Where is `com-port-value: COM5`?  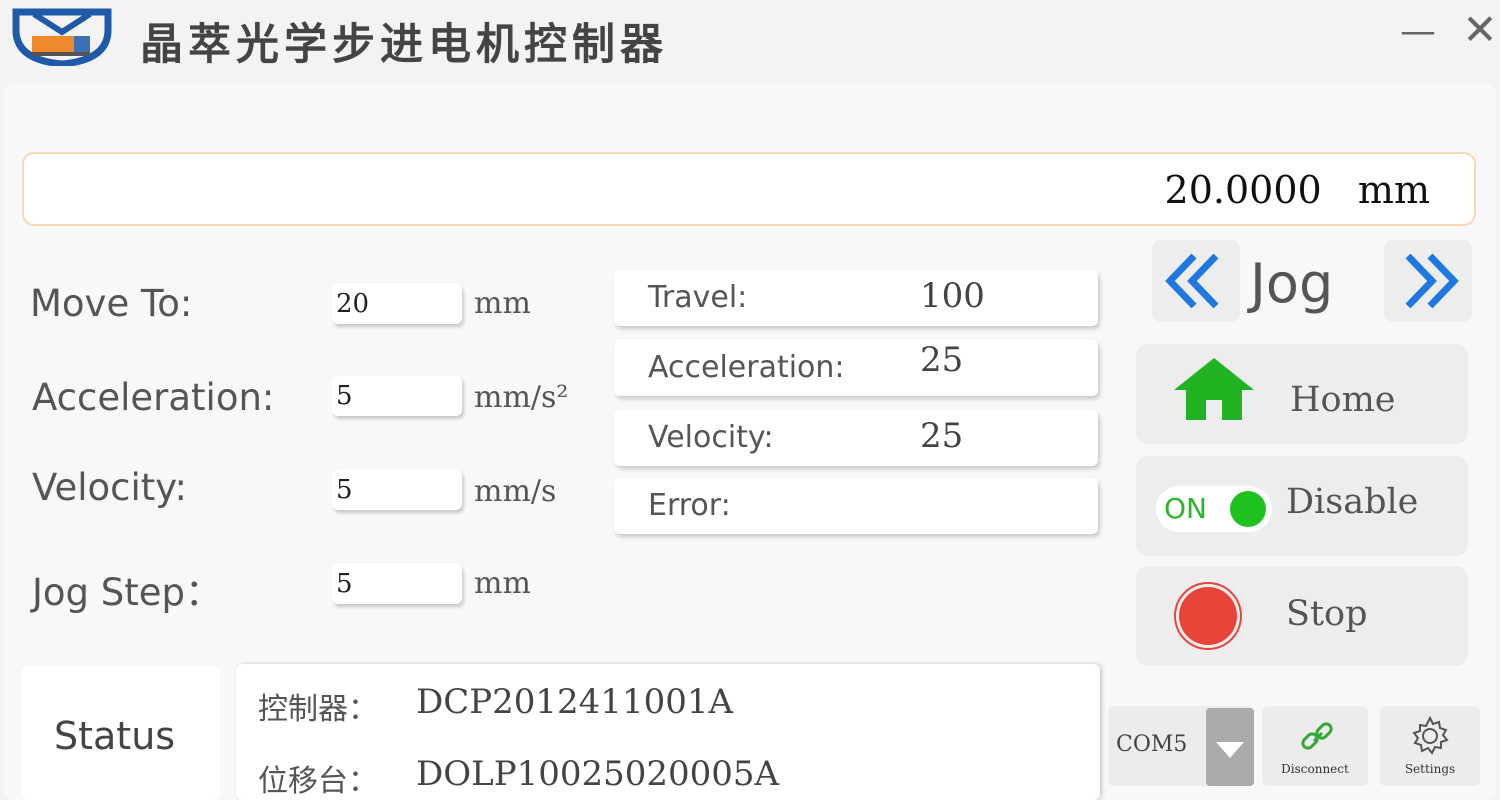 com-port-value: COM5 is located at coordinates (1152, 744).